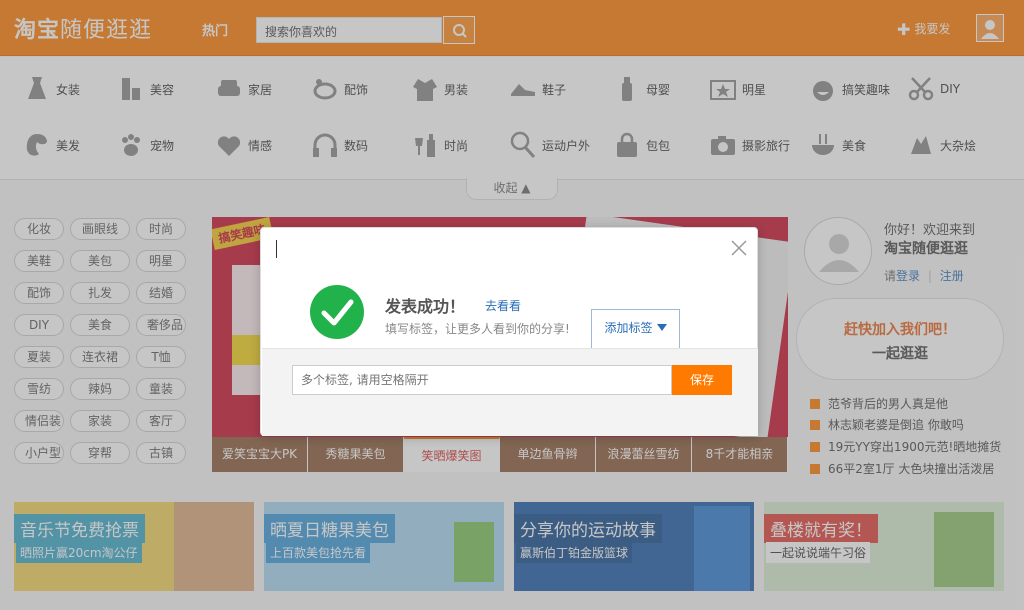 The height and width of the screenshot is (610, 1024). What do you see at coordinates (477, 329) in the screenshot?
I see `tag-hint: 填写标签，让更多人看到你的分享!` at bounding box center [477, 329].